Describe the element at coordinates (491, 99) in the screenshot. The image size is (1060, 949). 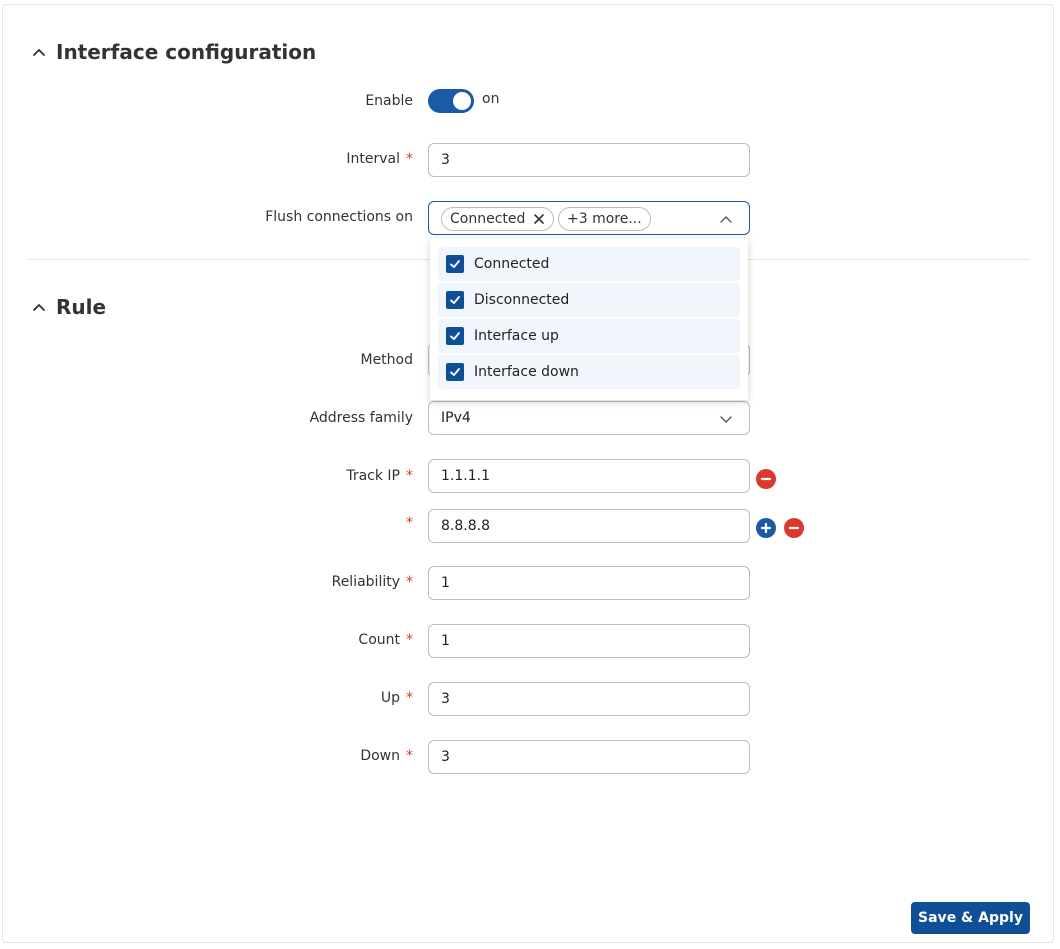
I see `enable-state-text: on` at that location.